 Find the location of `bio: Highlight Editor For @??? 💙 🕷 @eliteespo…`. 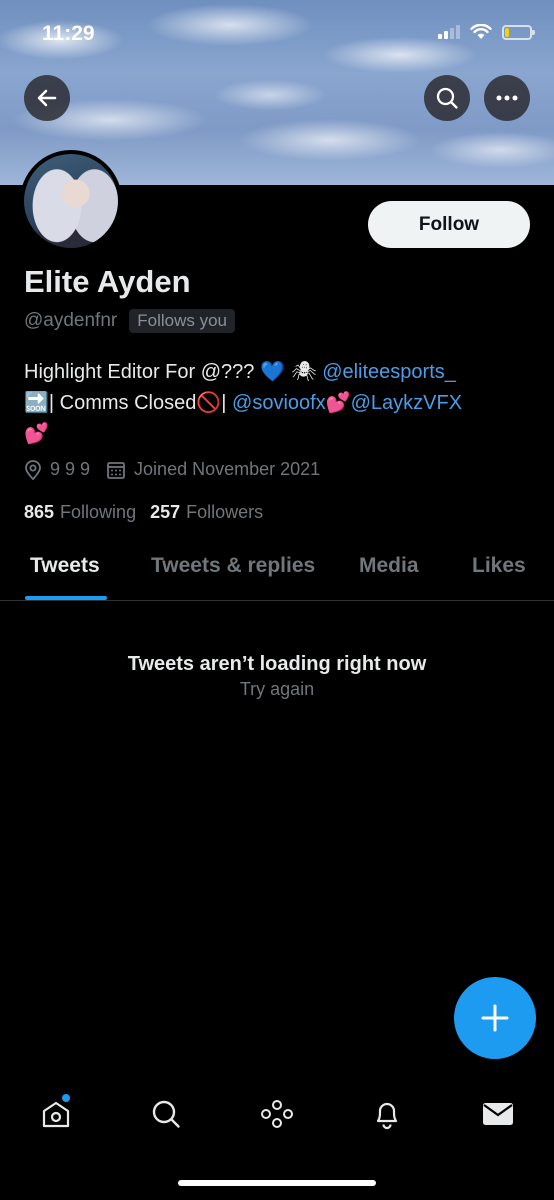

bio: Highlight Editor For @??? 💙 🕷 @eliteespo… is located at coordinates (274, 402).